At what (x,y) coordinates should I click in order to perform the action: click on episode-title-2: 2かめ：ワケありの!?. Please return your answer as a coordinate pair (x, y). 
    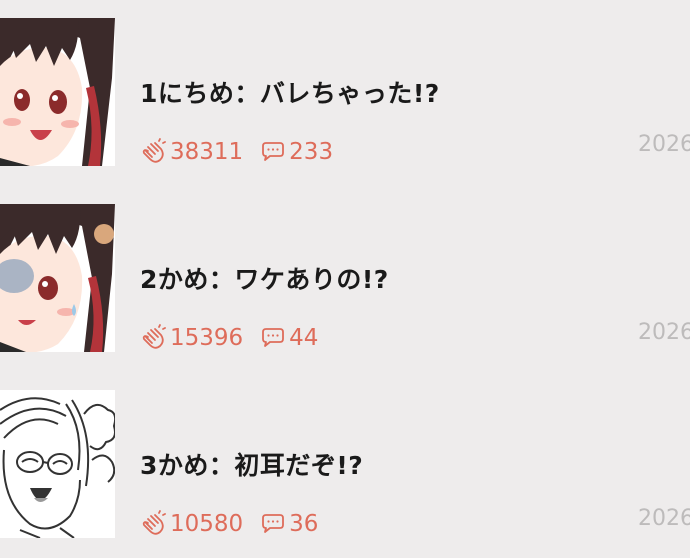
    Looking at the image, I should click on (264, 279).